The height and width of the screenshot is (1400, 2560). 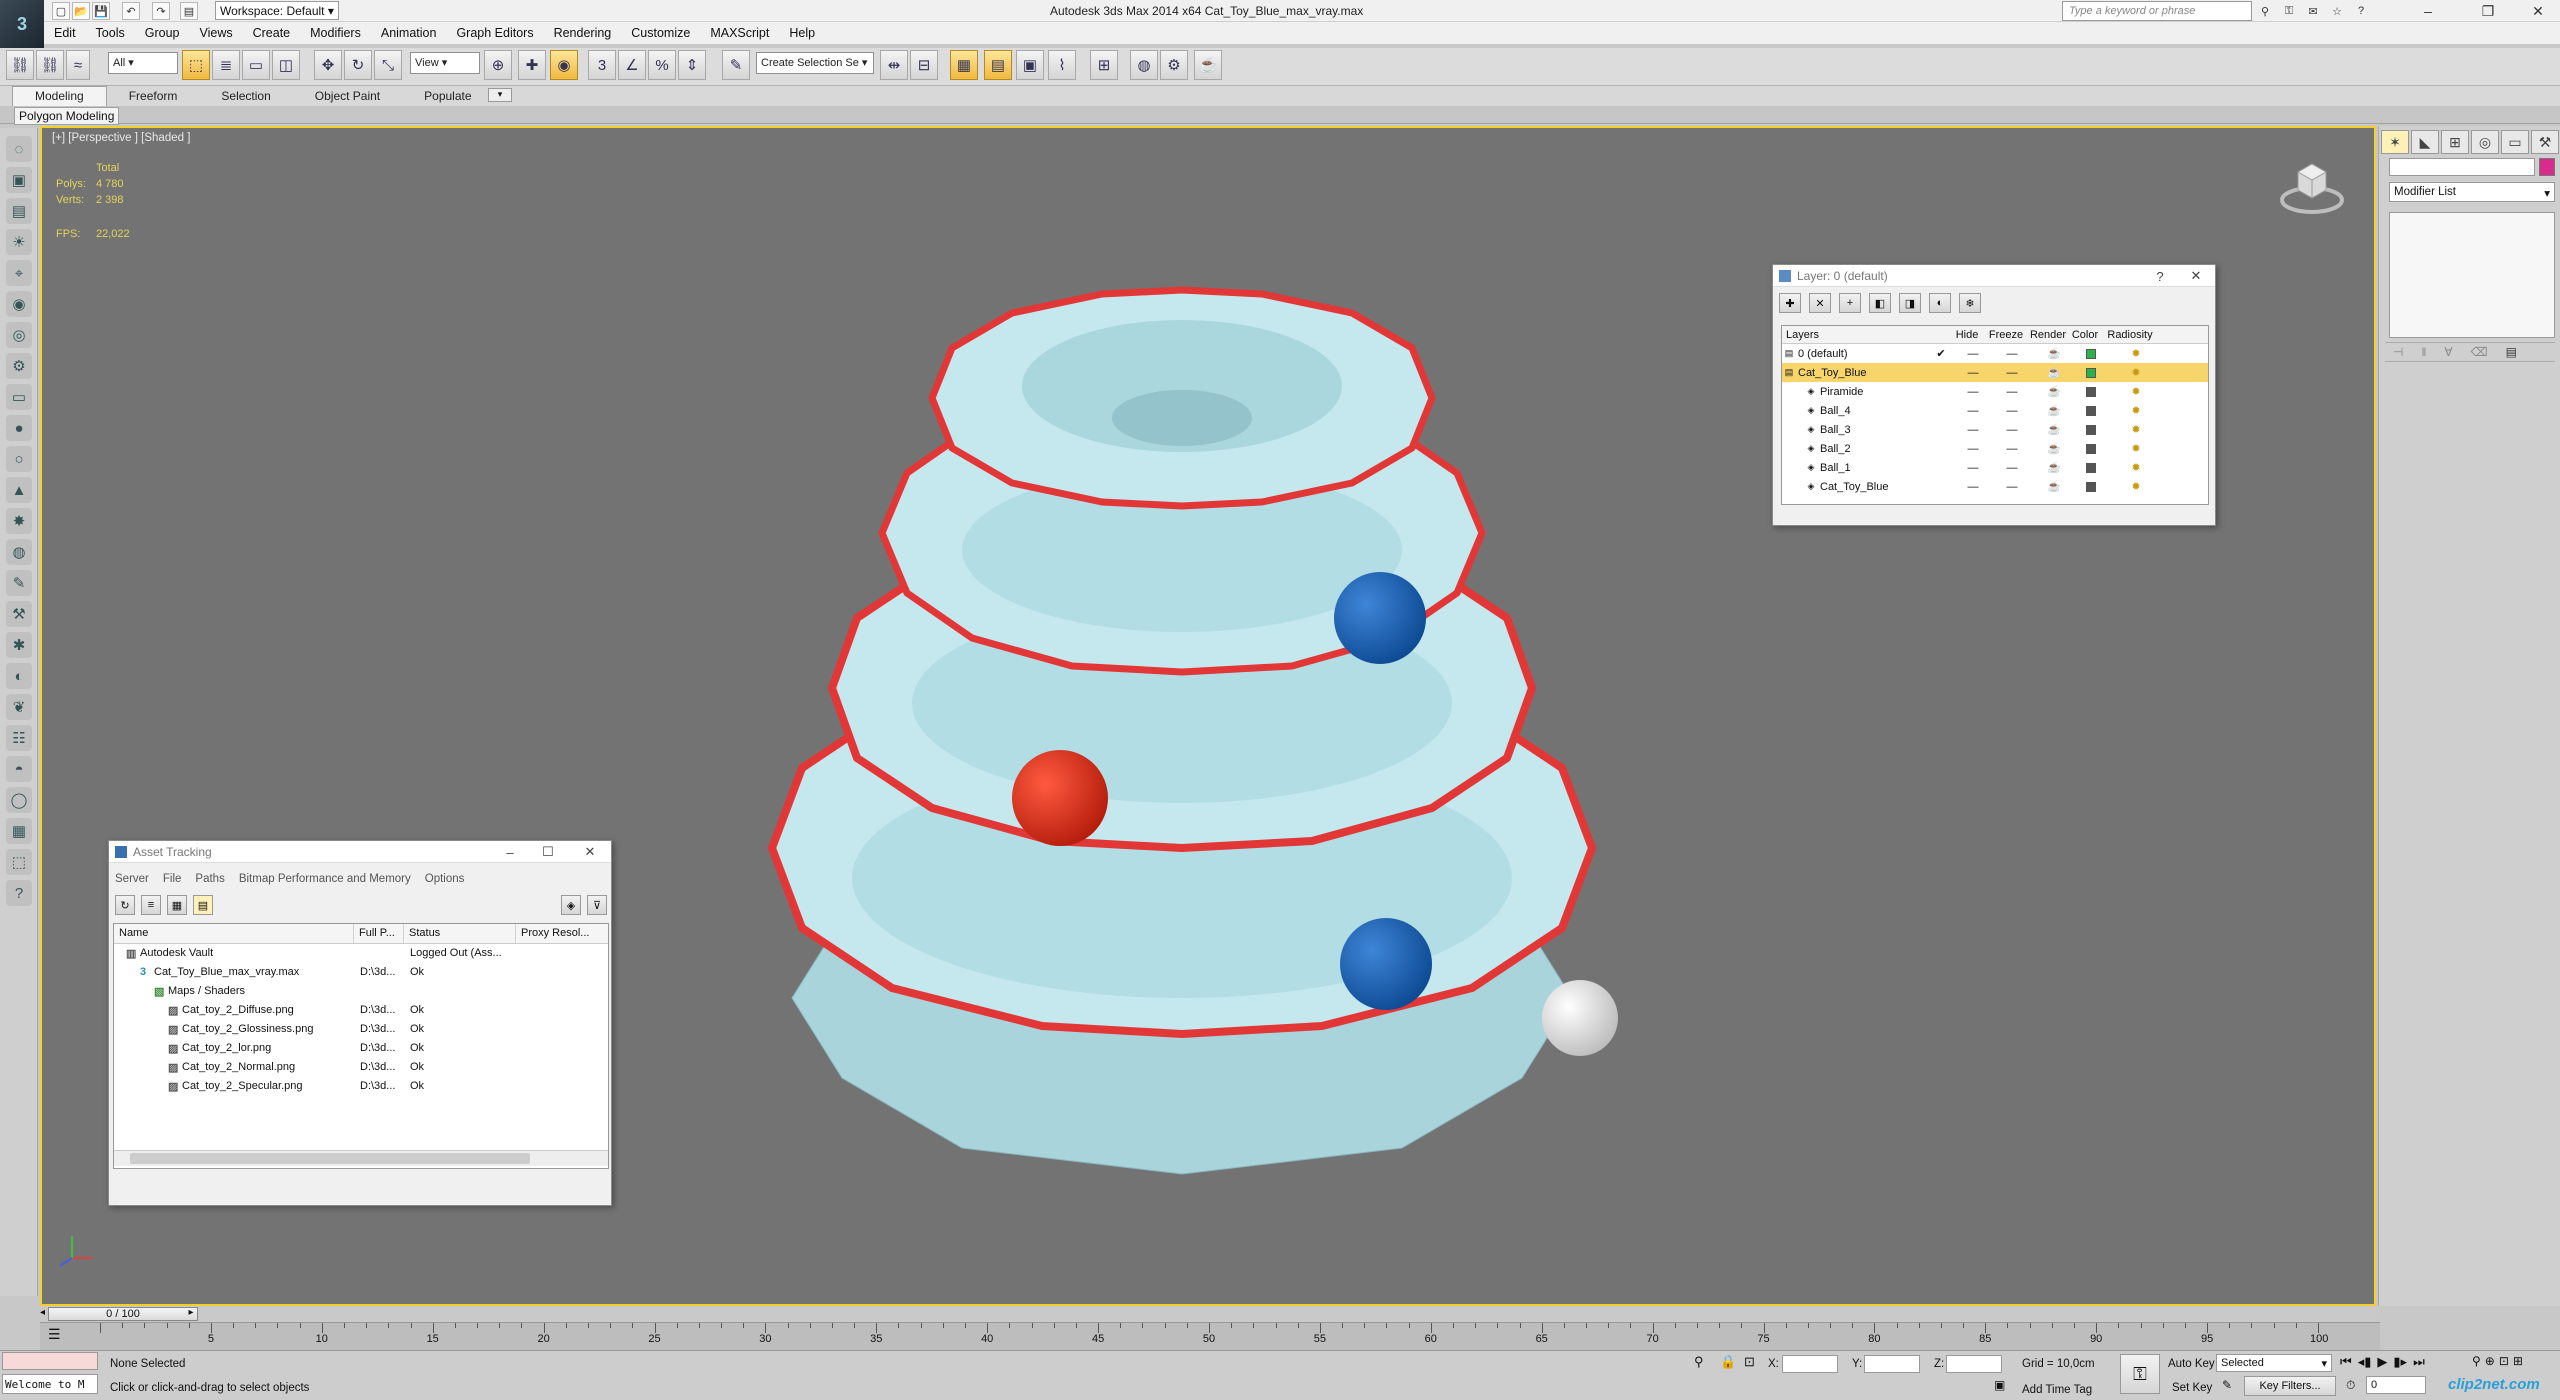 What do you see at coordinates (2265, 11) in the screenshot?
I see `binoculars-icon: ⚲` at bounding box center [2265, 11].